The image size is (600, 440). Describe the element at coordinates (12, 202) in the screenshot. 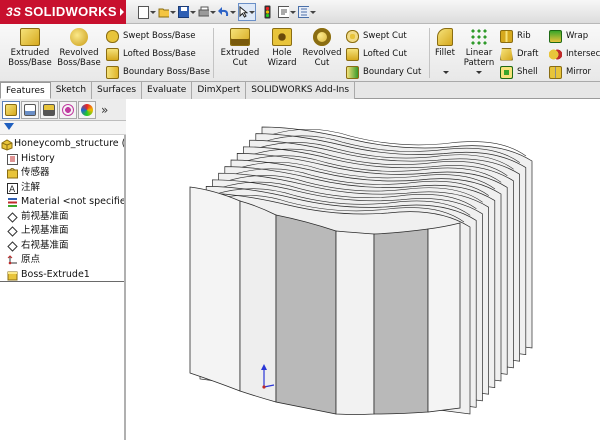

I see `material-icon` at that location.